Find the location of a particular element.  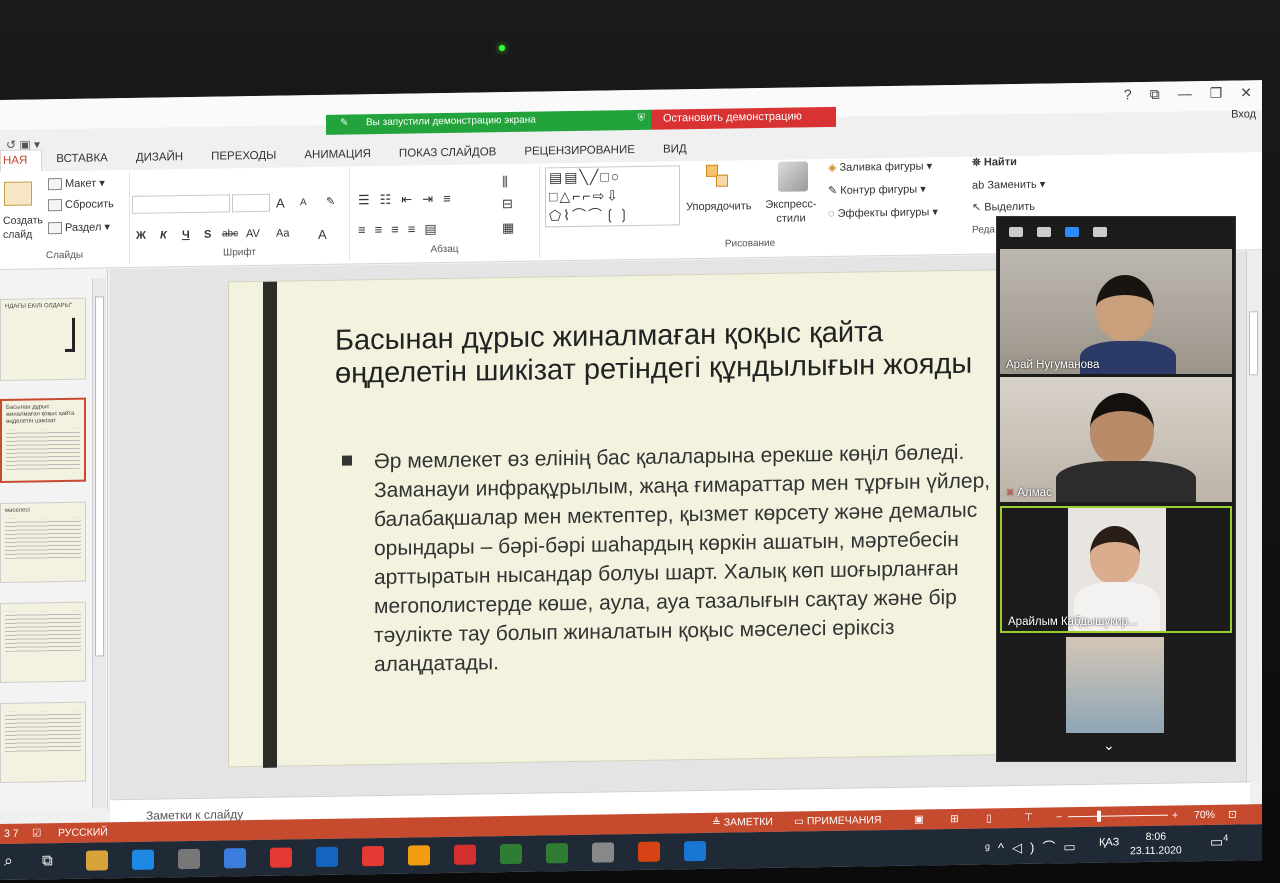

tab-view: ВИД is located at coordinates (675, 150).